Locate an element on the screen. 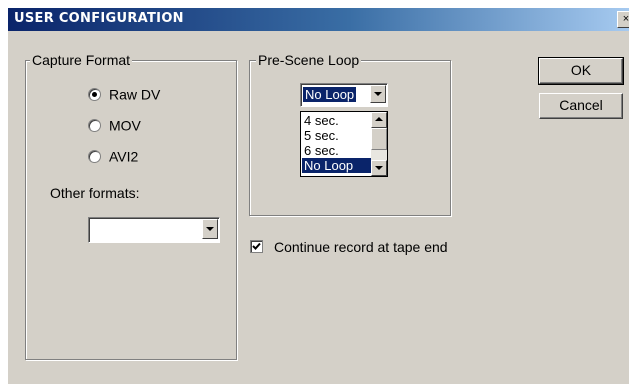 The height and width of the screenshot is (384, 629). other-formats-label: Other formats: is located at coordinates (95, 193).